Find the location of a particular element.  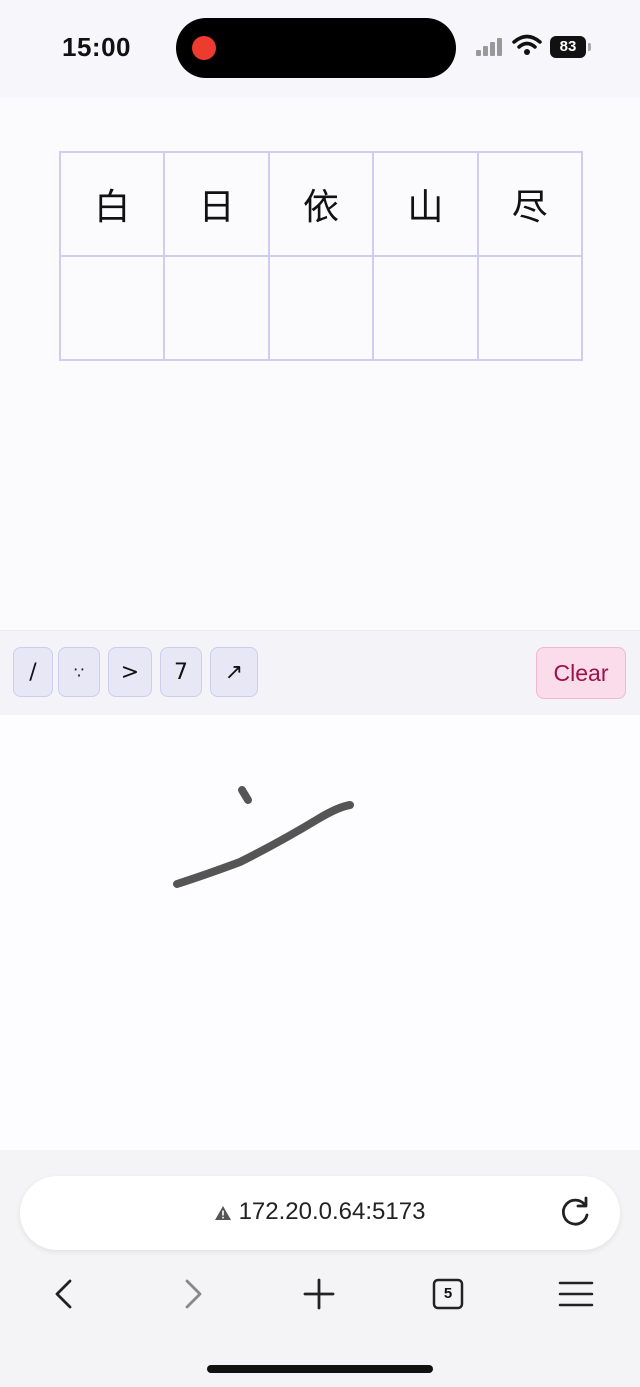

candidate-button: > is located at coordinates (130, 672).